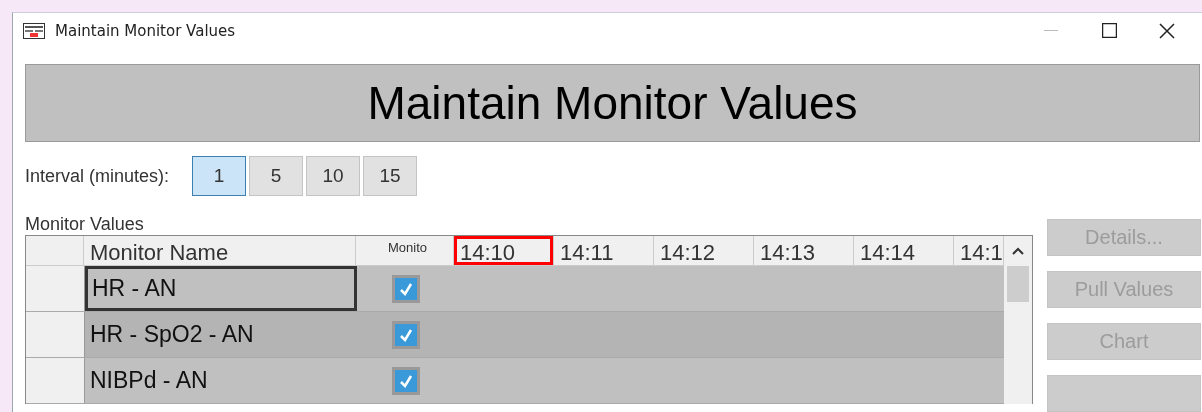 The image size is (1202, 412). Describe the element at coordinates (221, 288) in the screenshot. I see `name-cell: HR - AN` at that location.